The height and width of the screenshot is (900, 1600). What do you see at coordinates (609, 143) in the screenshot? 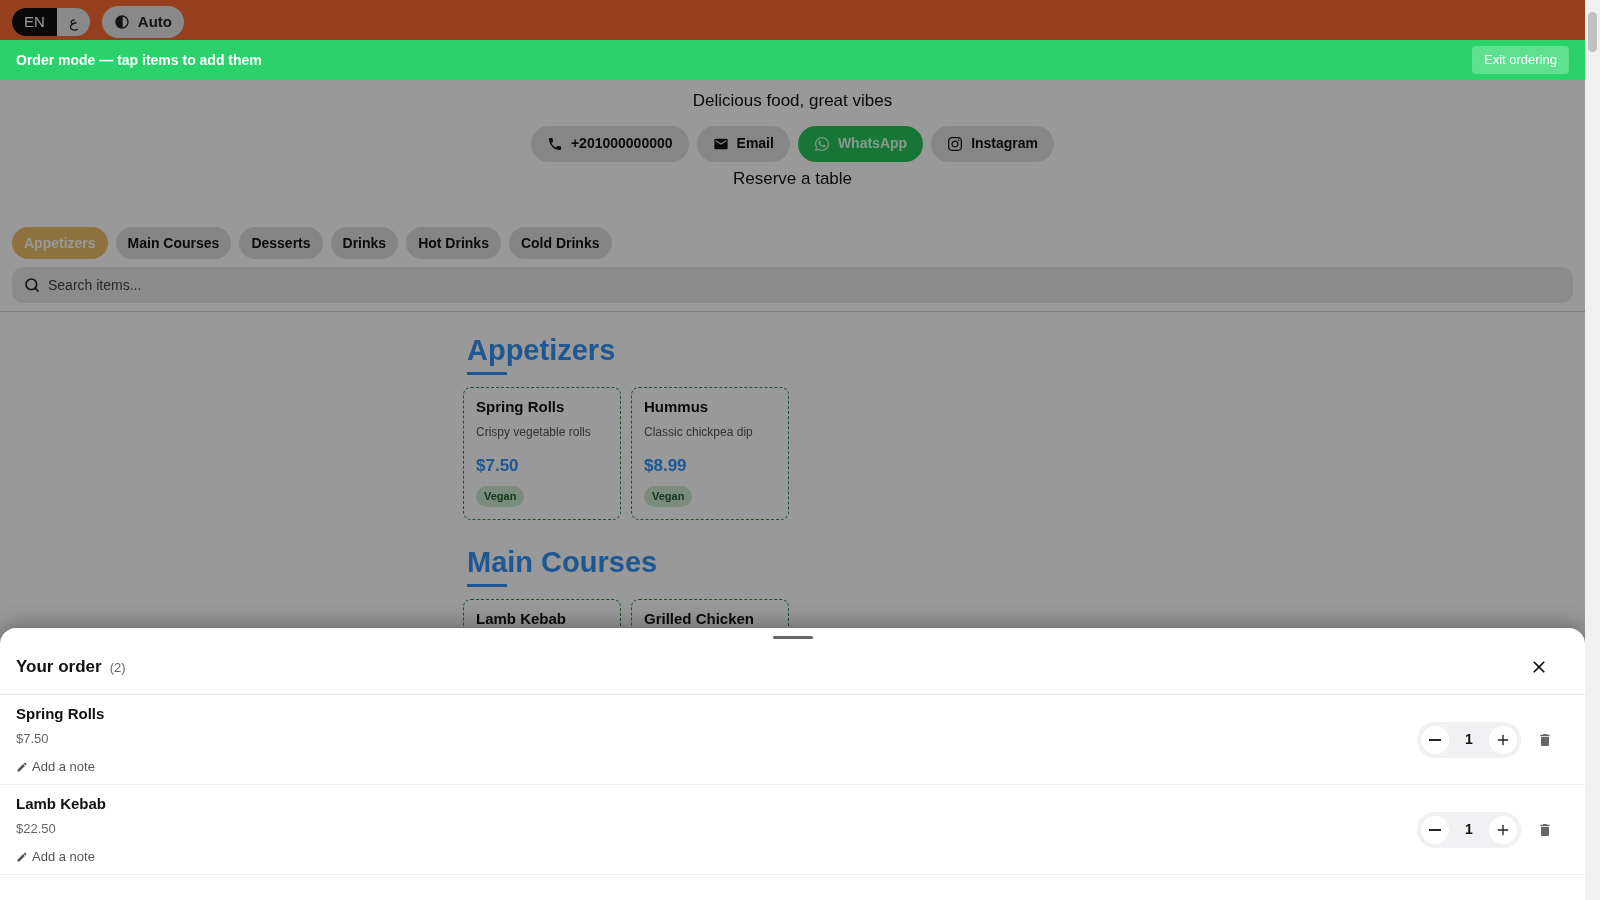
I see `contact-button: +201000000000` at bounding box center [609, 143].